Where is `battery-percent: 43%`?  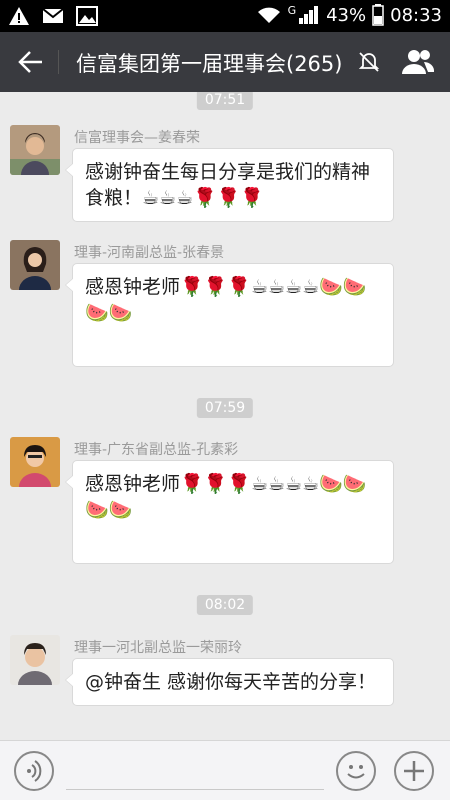 battery-percent: 43% is located at coordinates (346, 15).